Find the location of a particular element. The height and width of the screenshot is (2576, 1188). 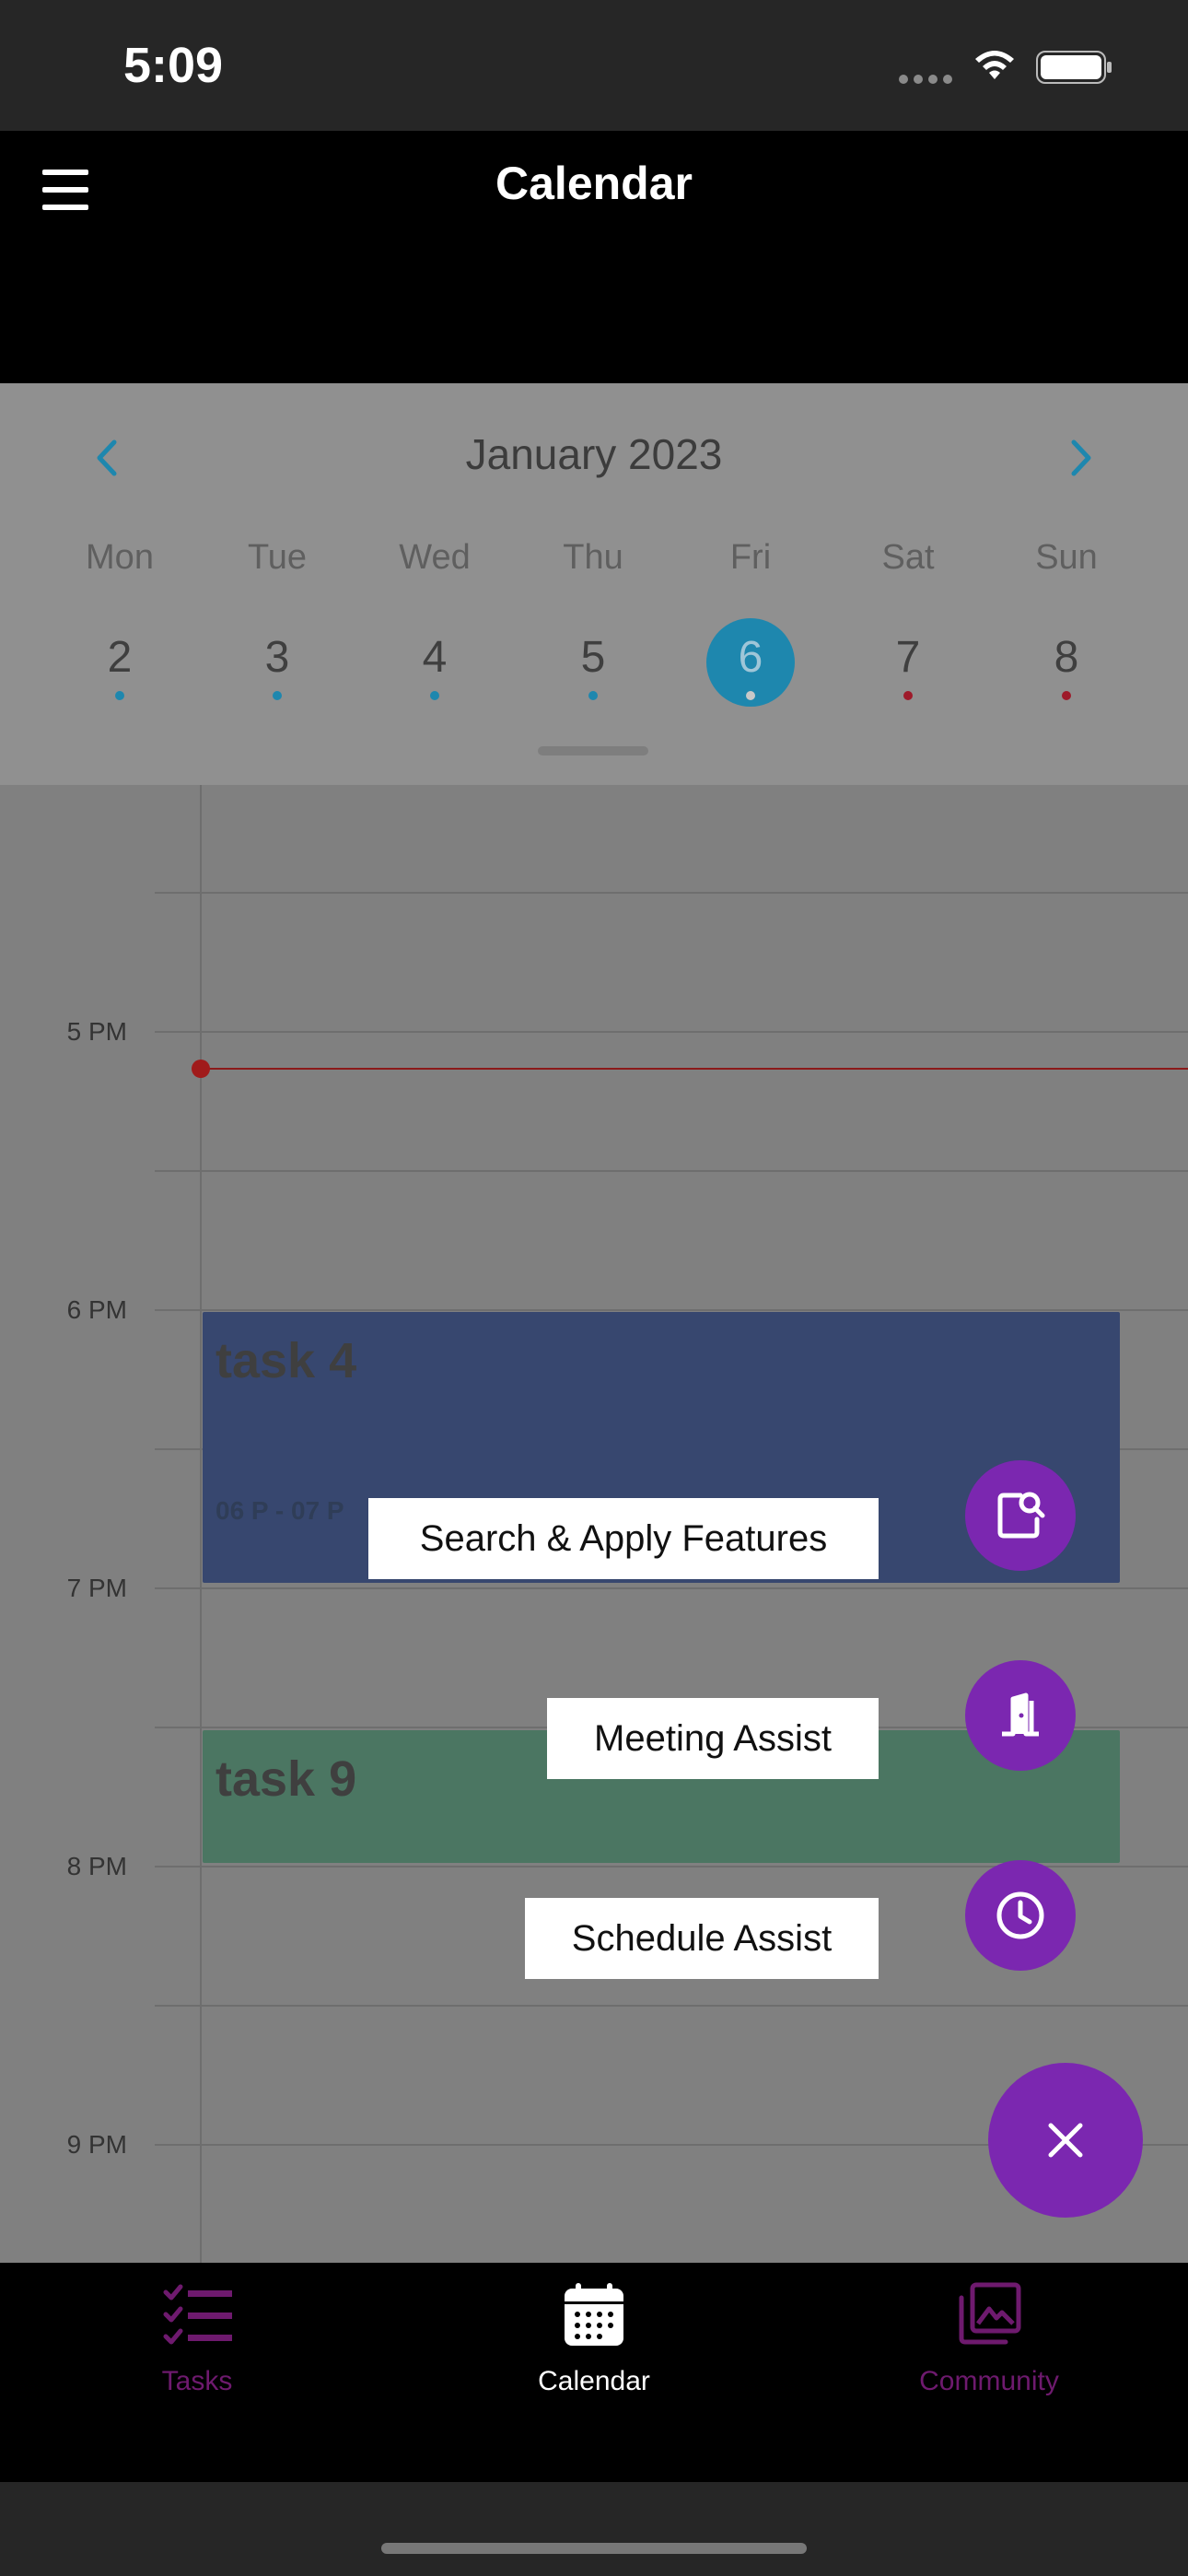

nav-calendar: Calendar is located at coordinates (594, 2372).